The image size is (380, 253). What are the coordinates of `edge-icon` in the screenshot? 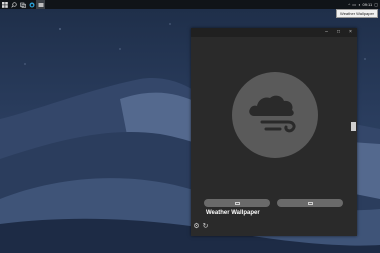 It's located at (31, 4).